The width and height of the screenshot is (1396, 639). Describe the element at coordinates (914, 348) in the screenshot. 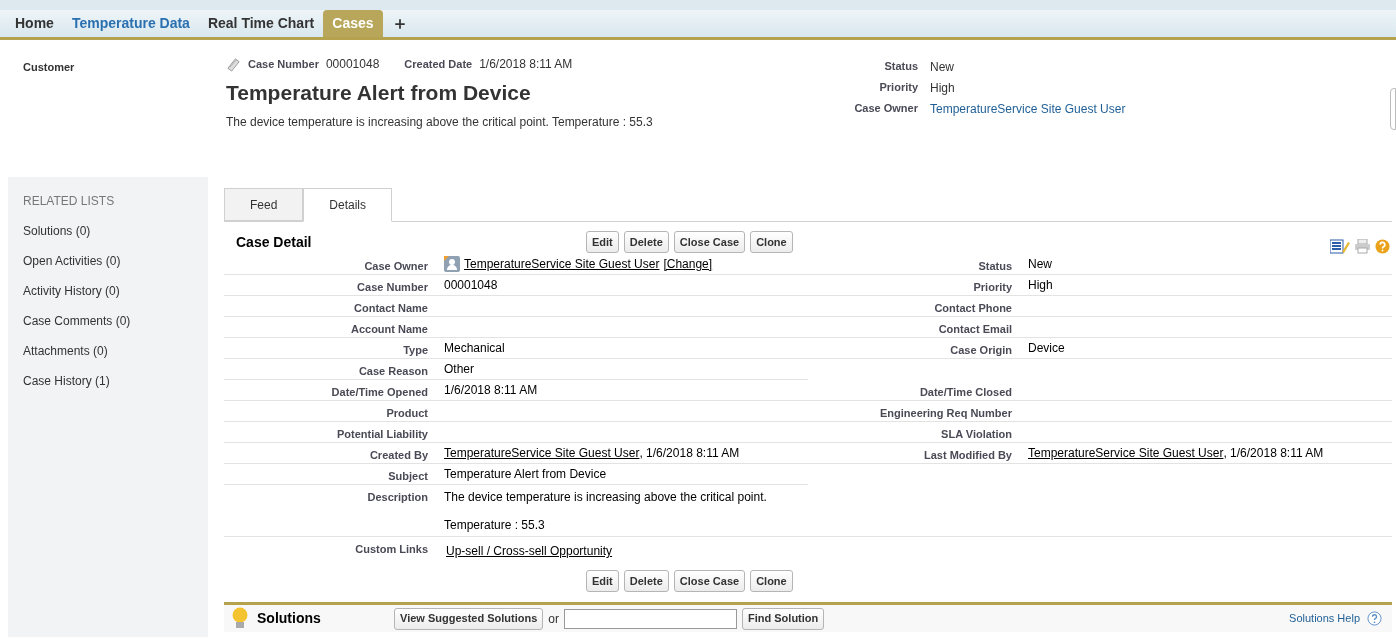

I see `field-label: Case Origin` at that location.